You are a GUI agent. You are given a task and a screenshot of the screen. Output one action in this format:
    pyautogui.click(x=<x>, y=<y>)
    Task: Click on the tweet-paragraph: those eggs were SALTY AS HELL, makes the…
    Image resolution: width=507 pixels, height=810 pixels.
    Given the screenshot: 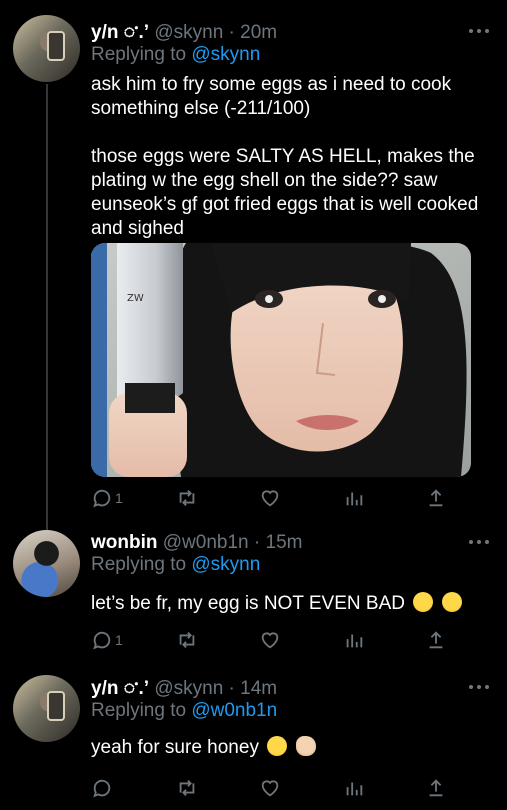 What is the action you would take?
    pyautogui.click(x=285, y=192)
    